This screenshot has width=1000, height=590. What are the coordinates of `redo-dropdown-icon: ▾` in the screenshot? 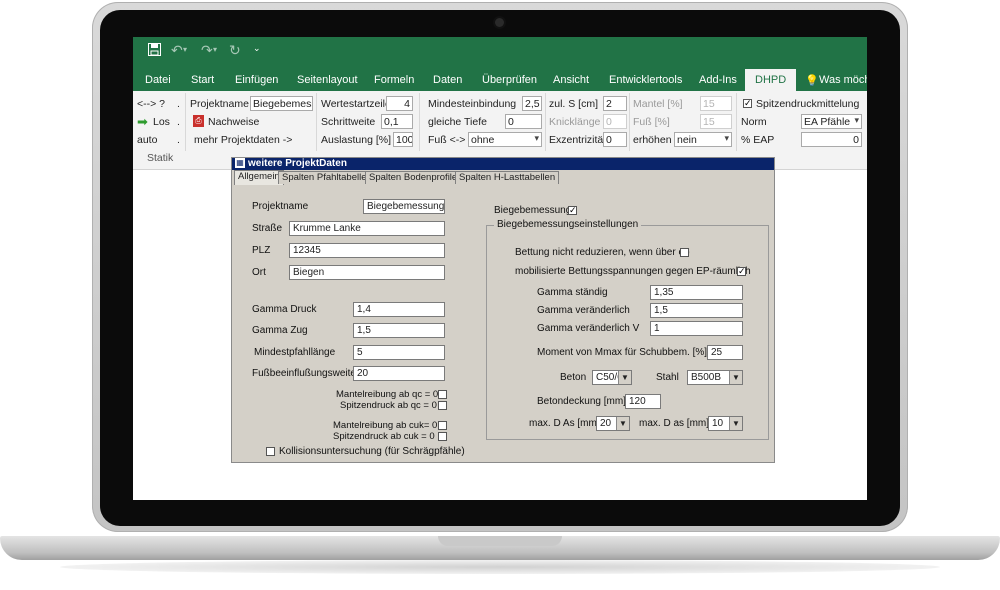 It's located at (215, 49).